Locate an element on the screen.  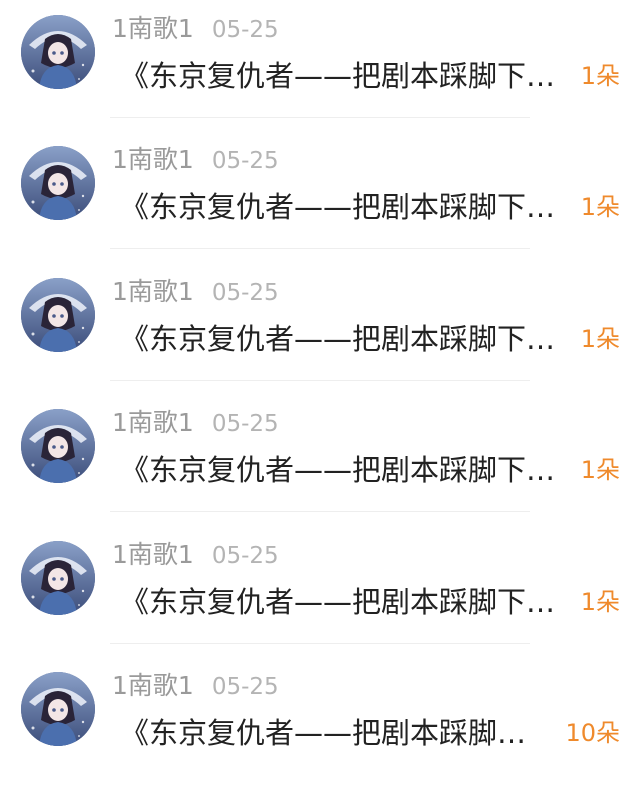
flower-count: 10朵 is located at coordinates (592, 733).